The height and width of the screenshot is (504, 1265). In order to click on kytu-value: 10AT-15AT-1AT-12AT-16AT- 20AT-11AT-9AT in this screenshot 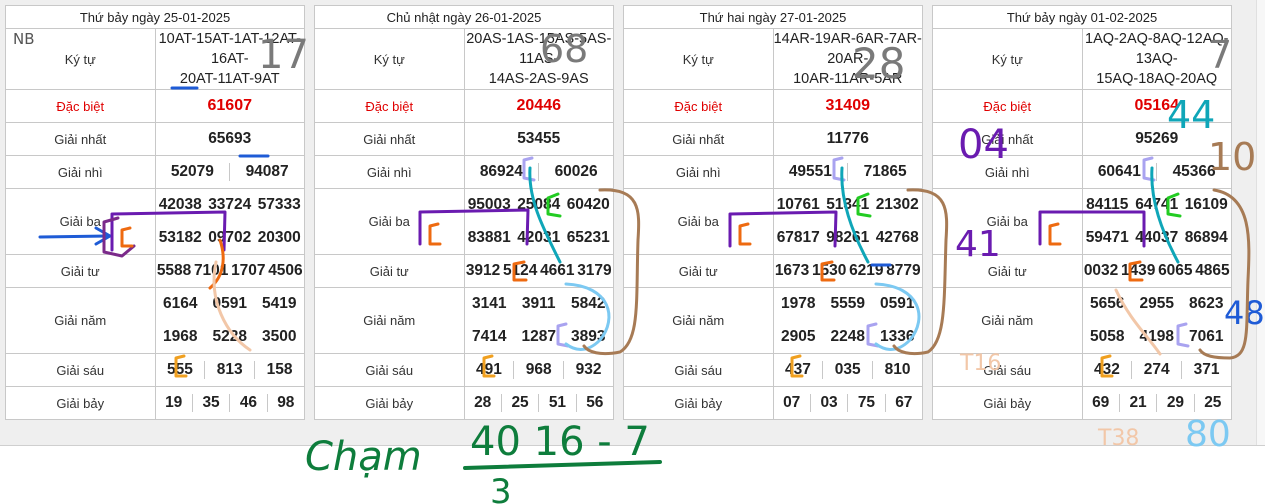, I will do `click(229, 59)`.